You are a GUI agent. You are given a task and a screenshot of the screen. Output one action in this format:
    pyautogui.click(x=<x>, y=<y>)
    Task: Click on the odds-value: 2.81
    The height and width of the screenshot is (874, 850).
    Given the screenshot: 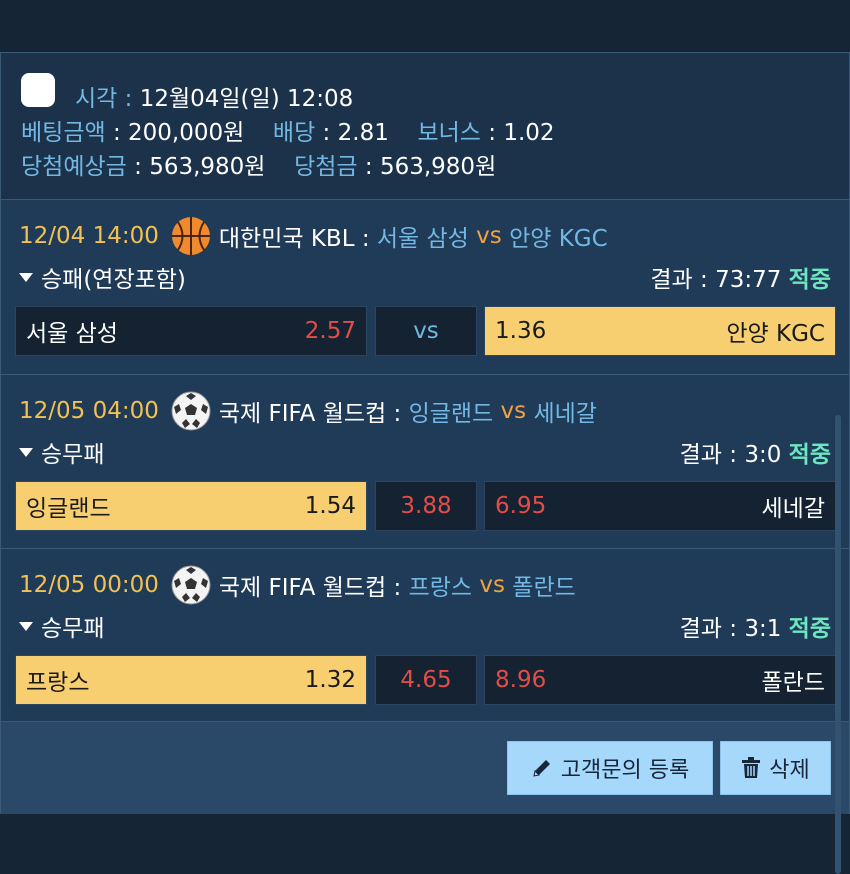 What is the action you would take?
    pyautogui.click(x=363, y=133)
    